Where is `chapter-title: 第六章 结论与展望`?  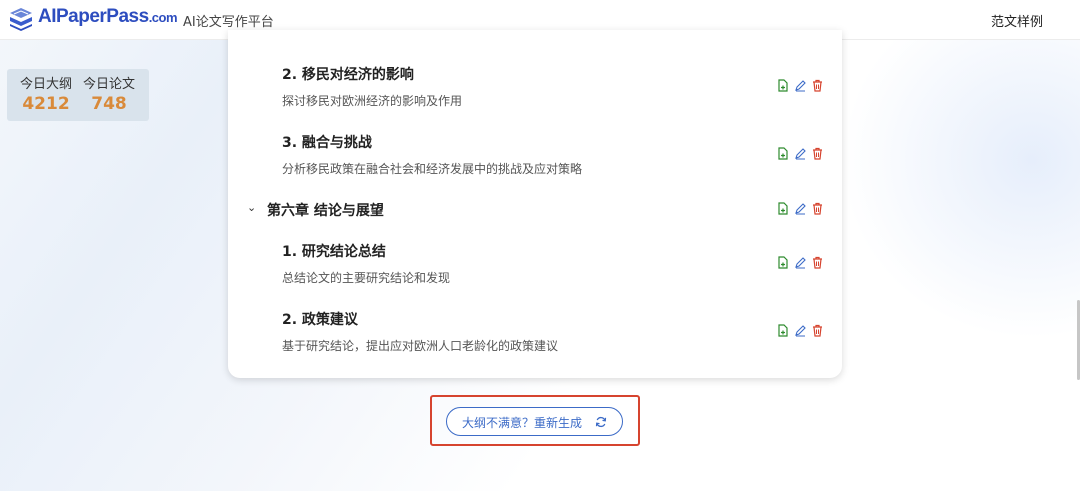
chapter-title: 第六章 结论与展望 is located at coordinates (325, 210).